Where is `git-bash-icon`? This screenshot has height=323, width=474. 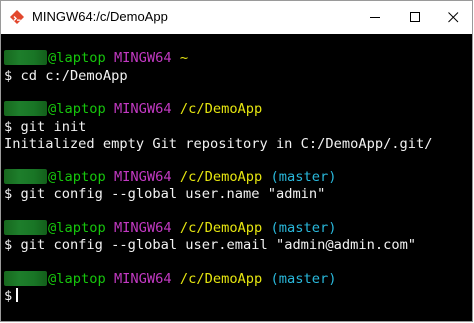 git-bash-icon is located at coordinates (17, 17).